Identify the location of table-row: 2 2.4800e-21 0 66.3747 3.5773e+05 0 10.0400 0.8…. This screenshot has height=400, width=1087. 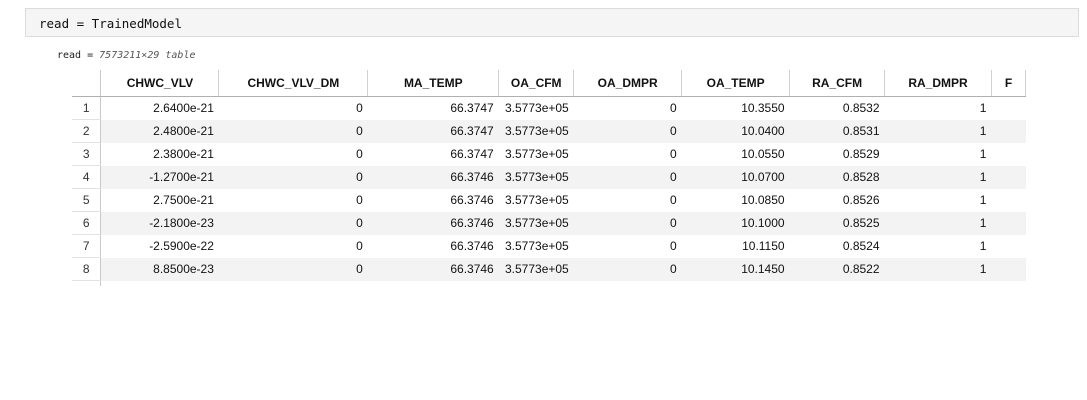
(549, 131).